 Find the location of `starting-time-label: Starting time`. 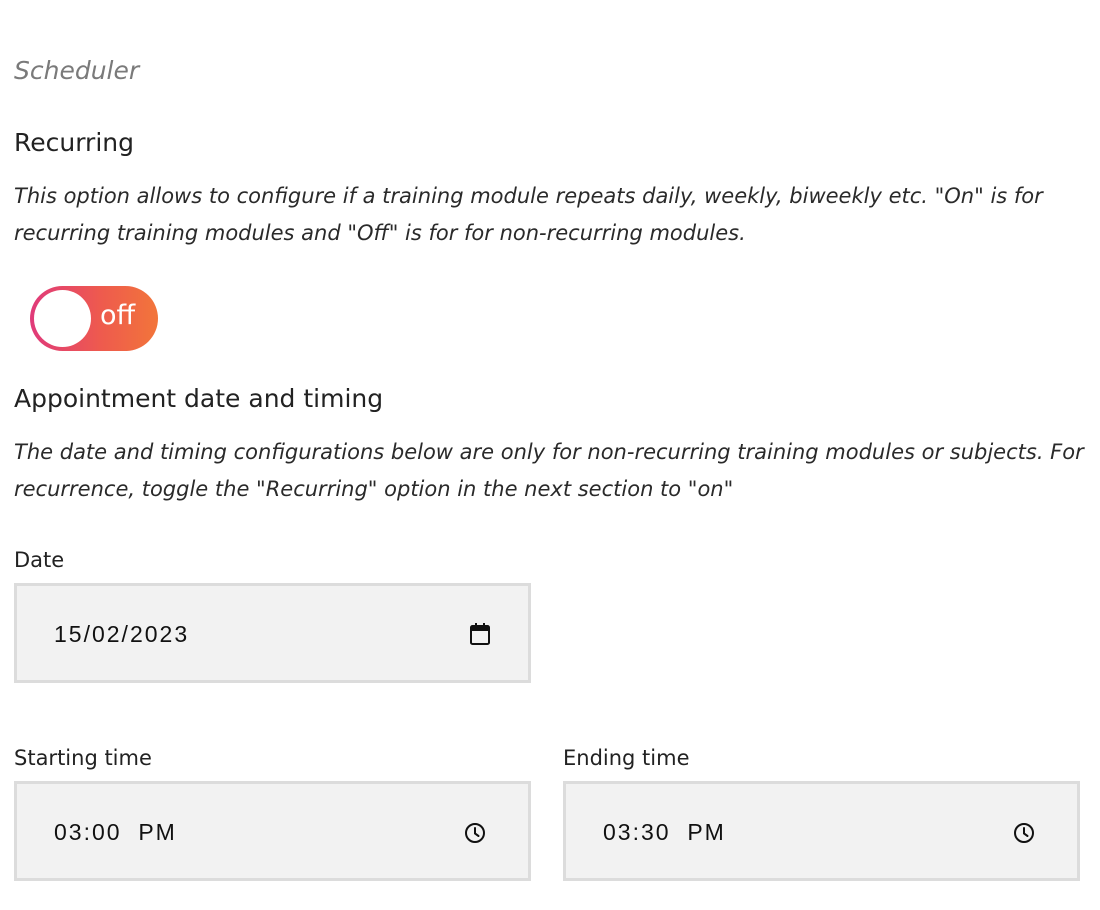

starting-time-label: Starting time is located at coordinates (83, 758).